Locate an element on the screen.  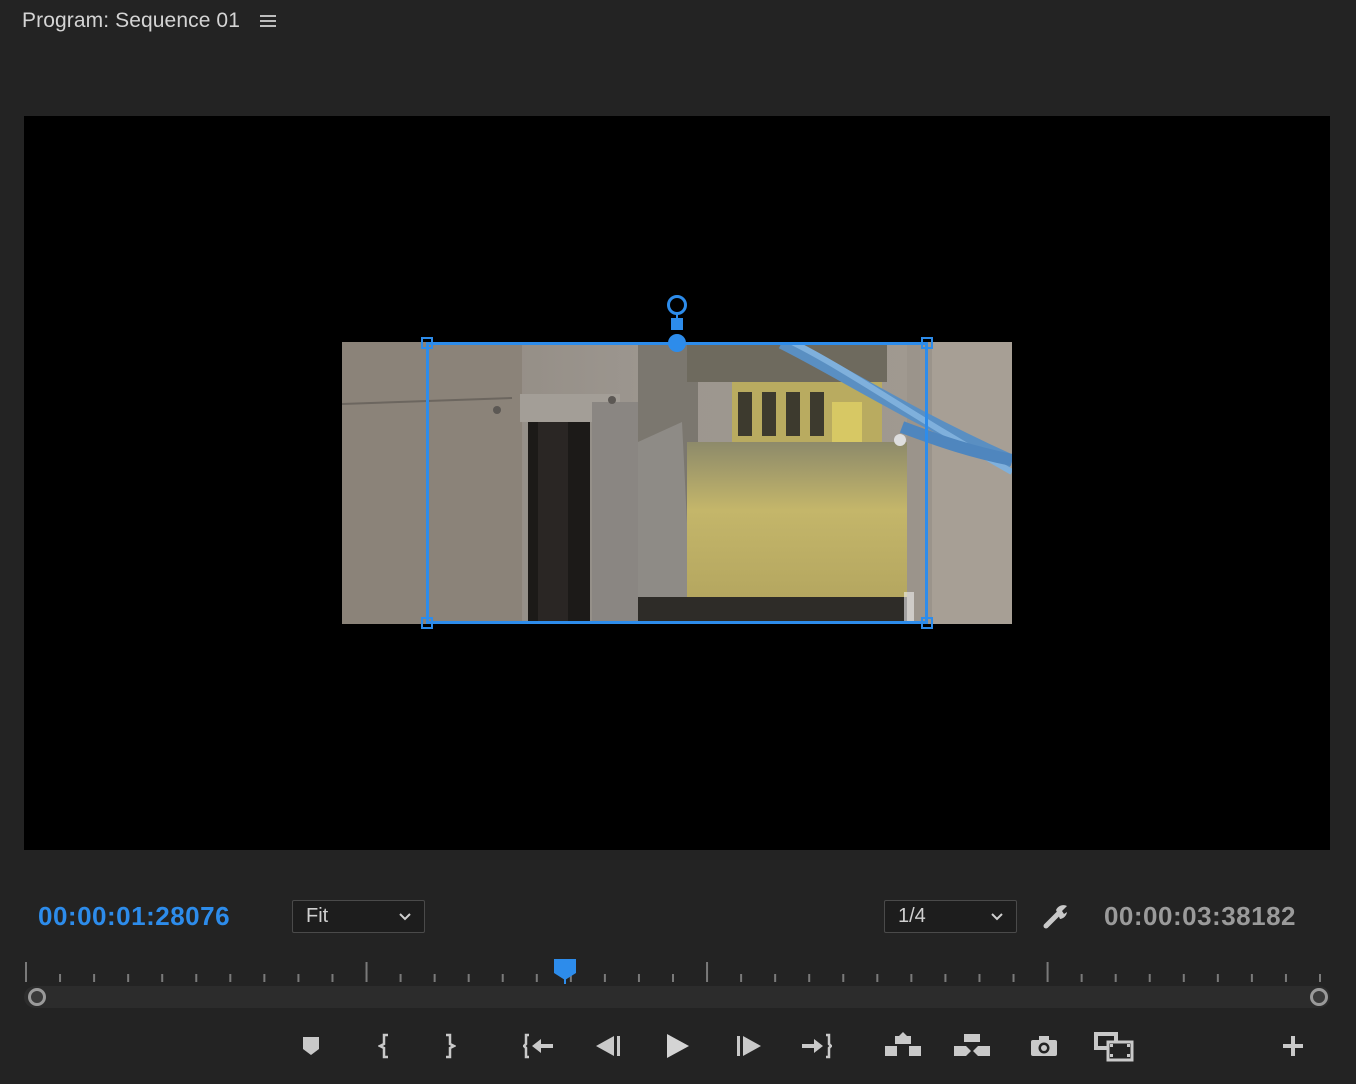
timeline-zoom-scrollbar is located at coordinates (677, 997).